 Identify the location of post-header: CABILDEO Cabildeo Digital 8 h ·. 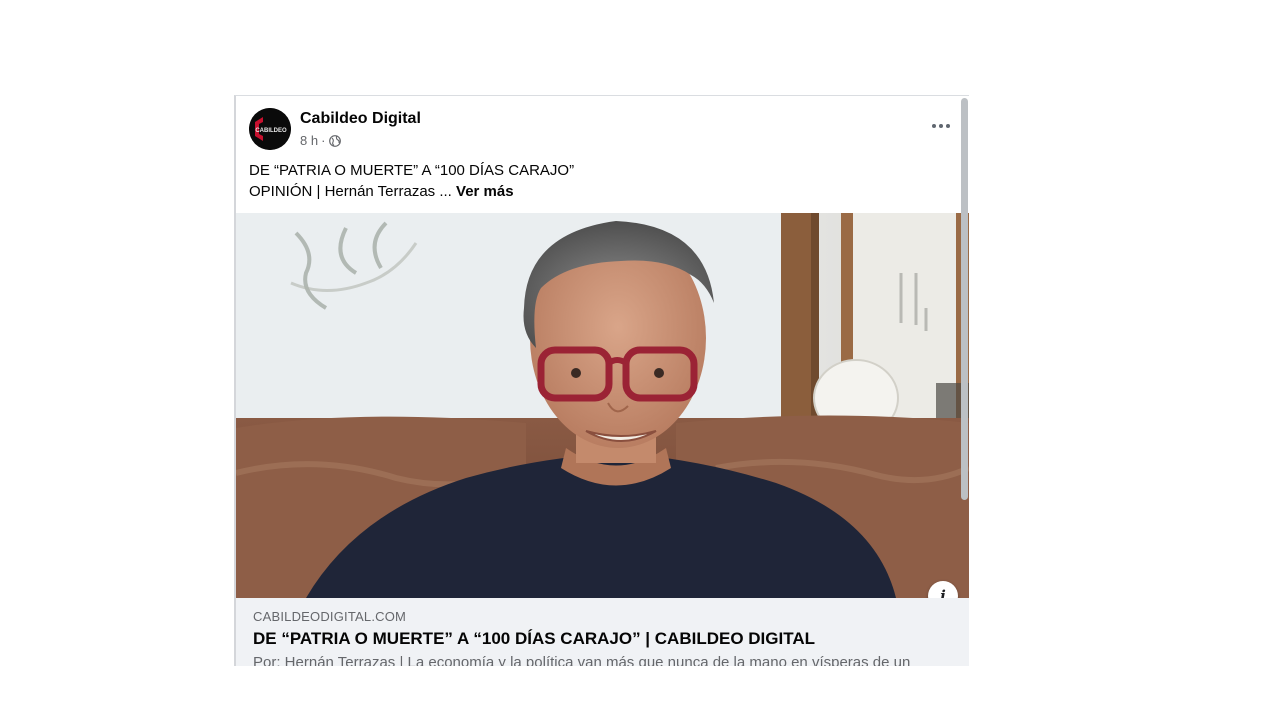
(602, 126).